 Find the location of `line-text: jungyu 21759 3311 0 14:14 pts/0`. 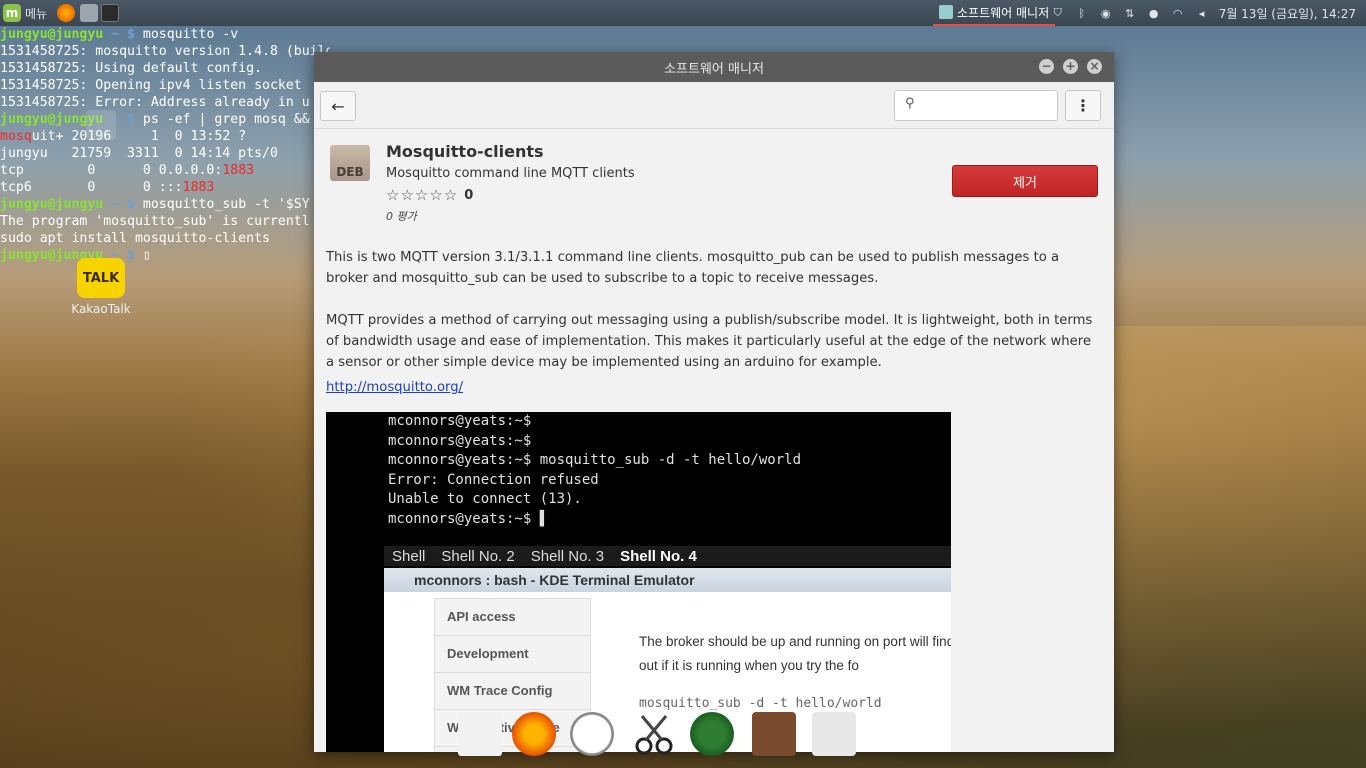

line-text: jungyu 21759 3311 0 14:14 pts/0 is located at coordinates (139, 153).